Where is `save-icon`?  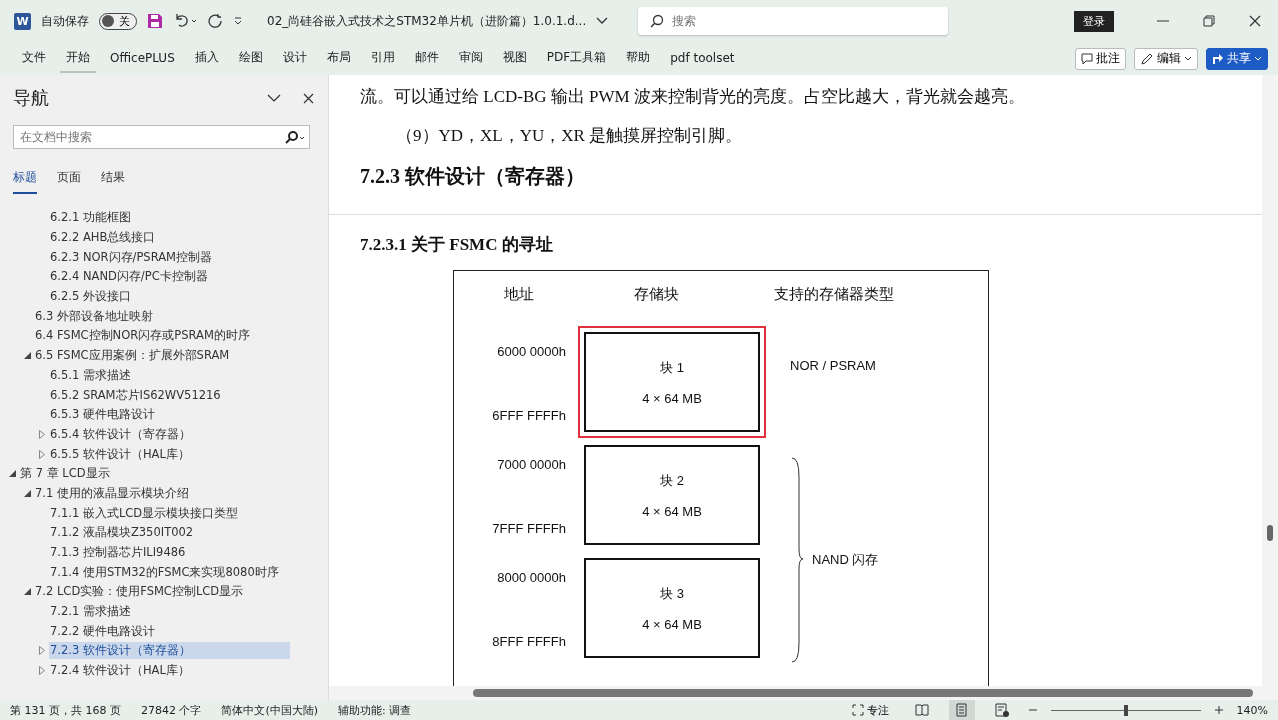
save-icon is located at coordinates (155, 21).